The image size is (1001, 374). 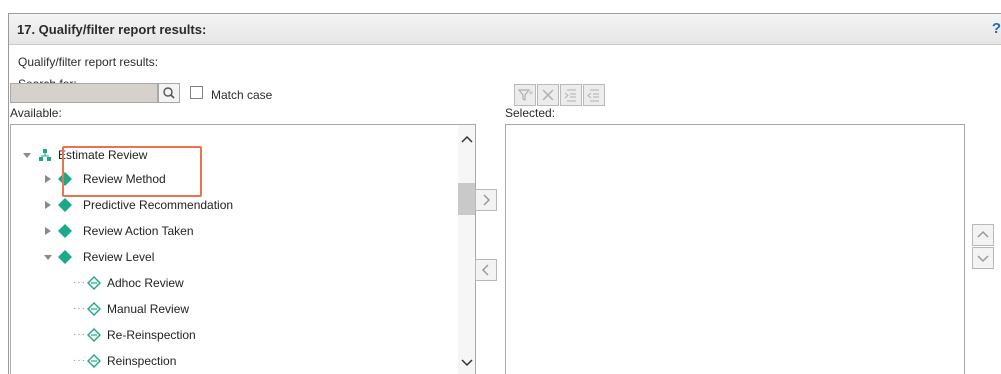 What do you see at coordinates (142, 361) in the screenshot?
I see `tree-value-label: Reinspection` at bounding box center [142, 361].